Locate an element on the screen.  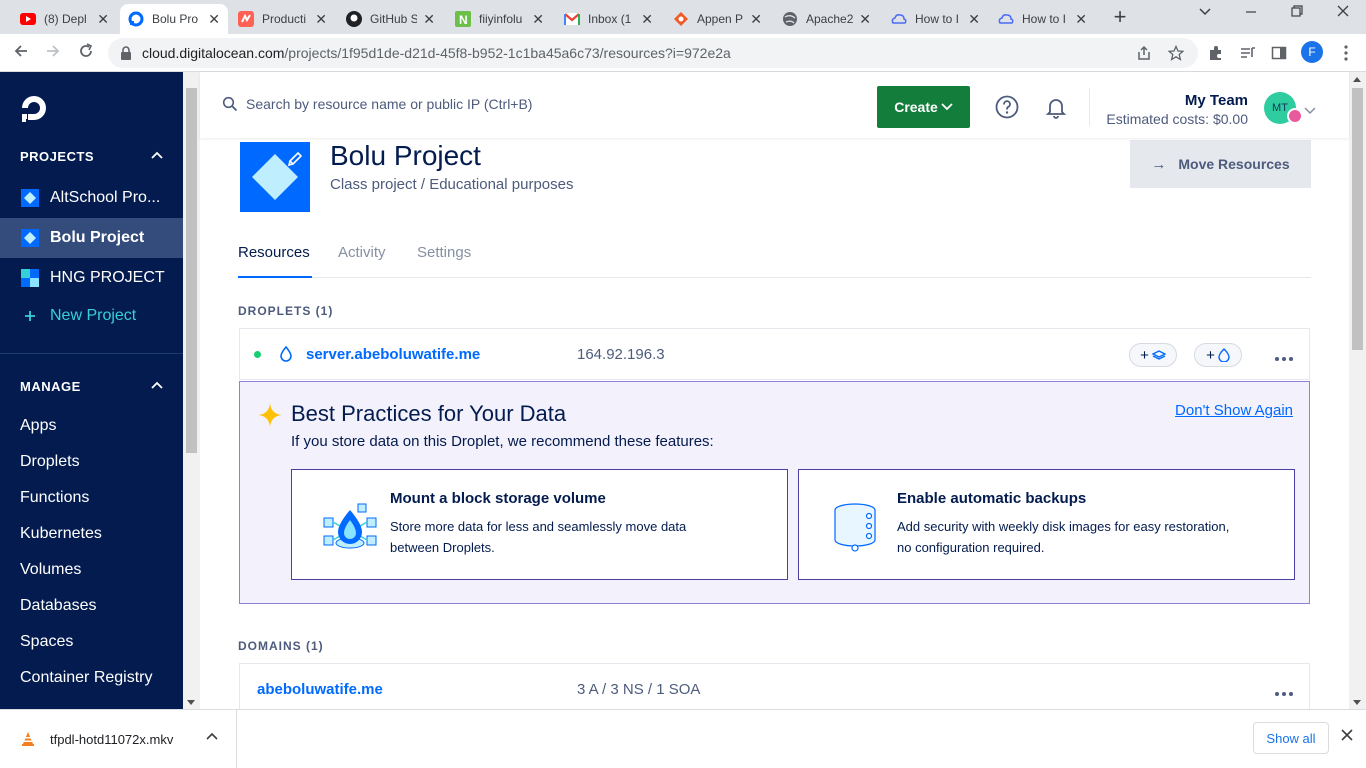
tab-label: Producti is located at coordinates (284, 19).